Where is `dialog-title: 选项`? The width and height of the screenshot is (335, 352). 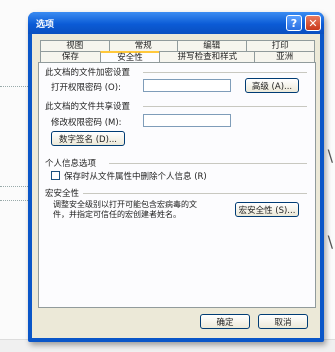 dialog-title: 选项 is located at coordinates (45, 25).